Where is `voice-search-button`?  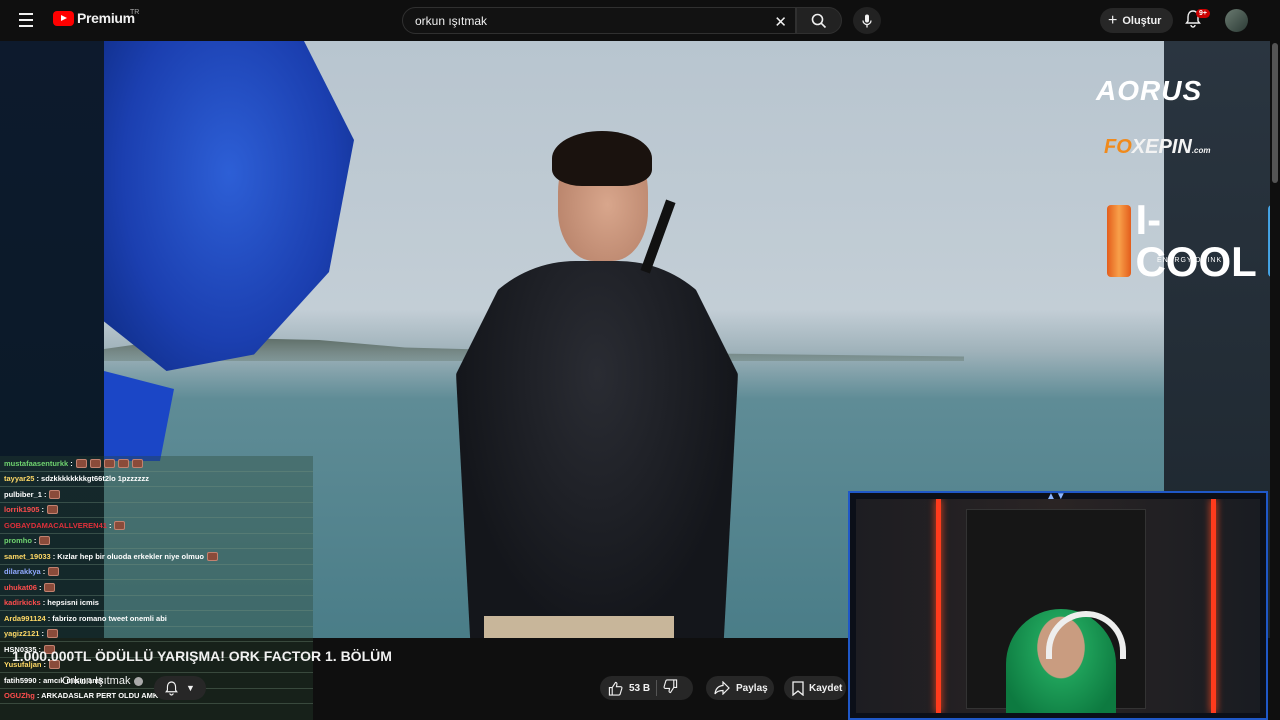
voice-search-button is located at coordinates (867, 20).